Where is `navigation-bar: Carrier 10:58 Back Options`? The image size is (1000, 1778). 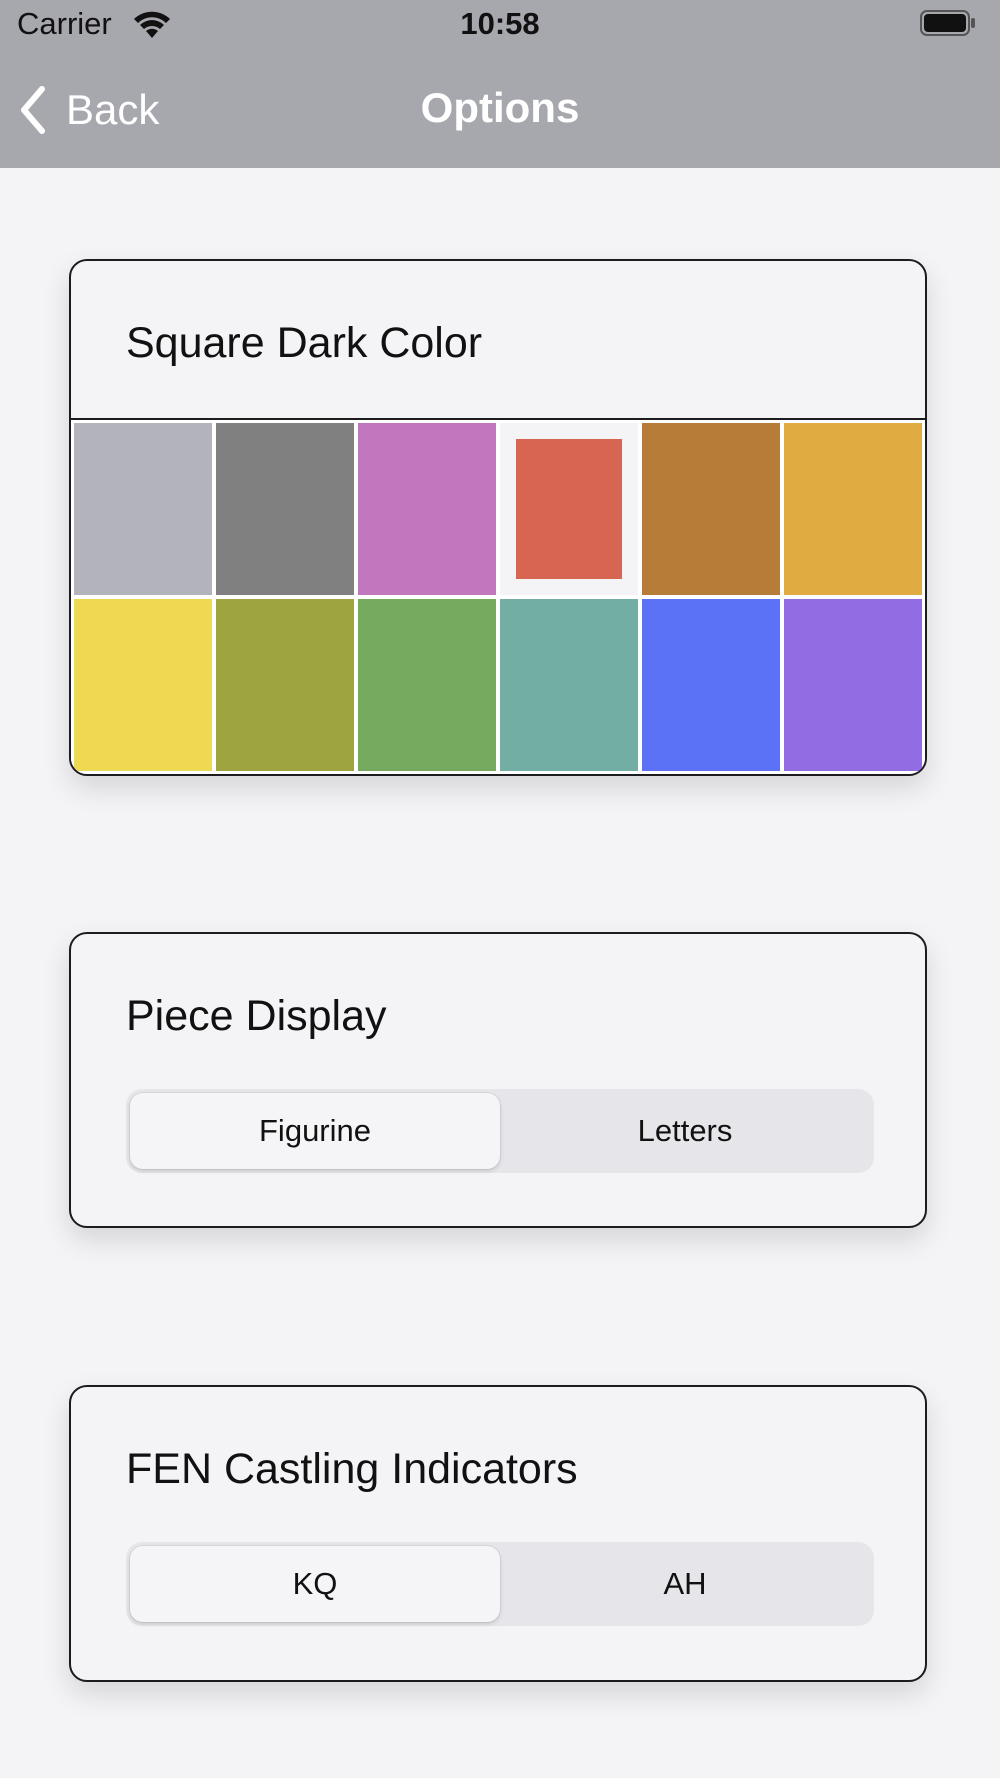
navigation-bar: Carrier 10:58 Back Options is located at coordinates (500, 84).